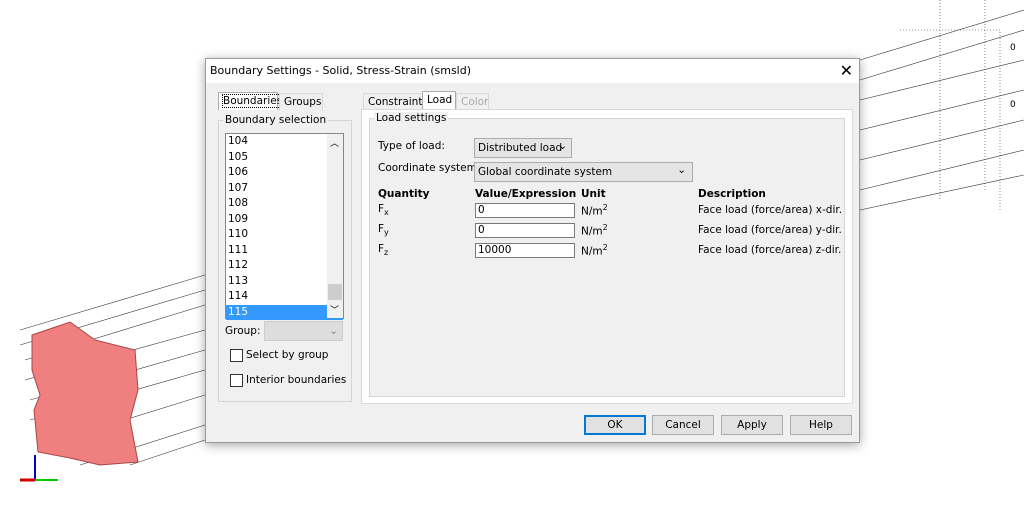  Describe the element at coordinates (284, 251) in the screenshot. I see `list-item: 111` at that location.